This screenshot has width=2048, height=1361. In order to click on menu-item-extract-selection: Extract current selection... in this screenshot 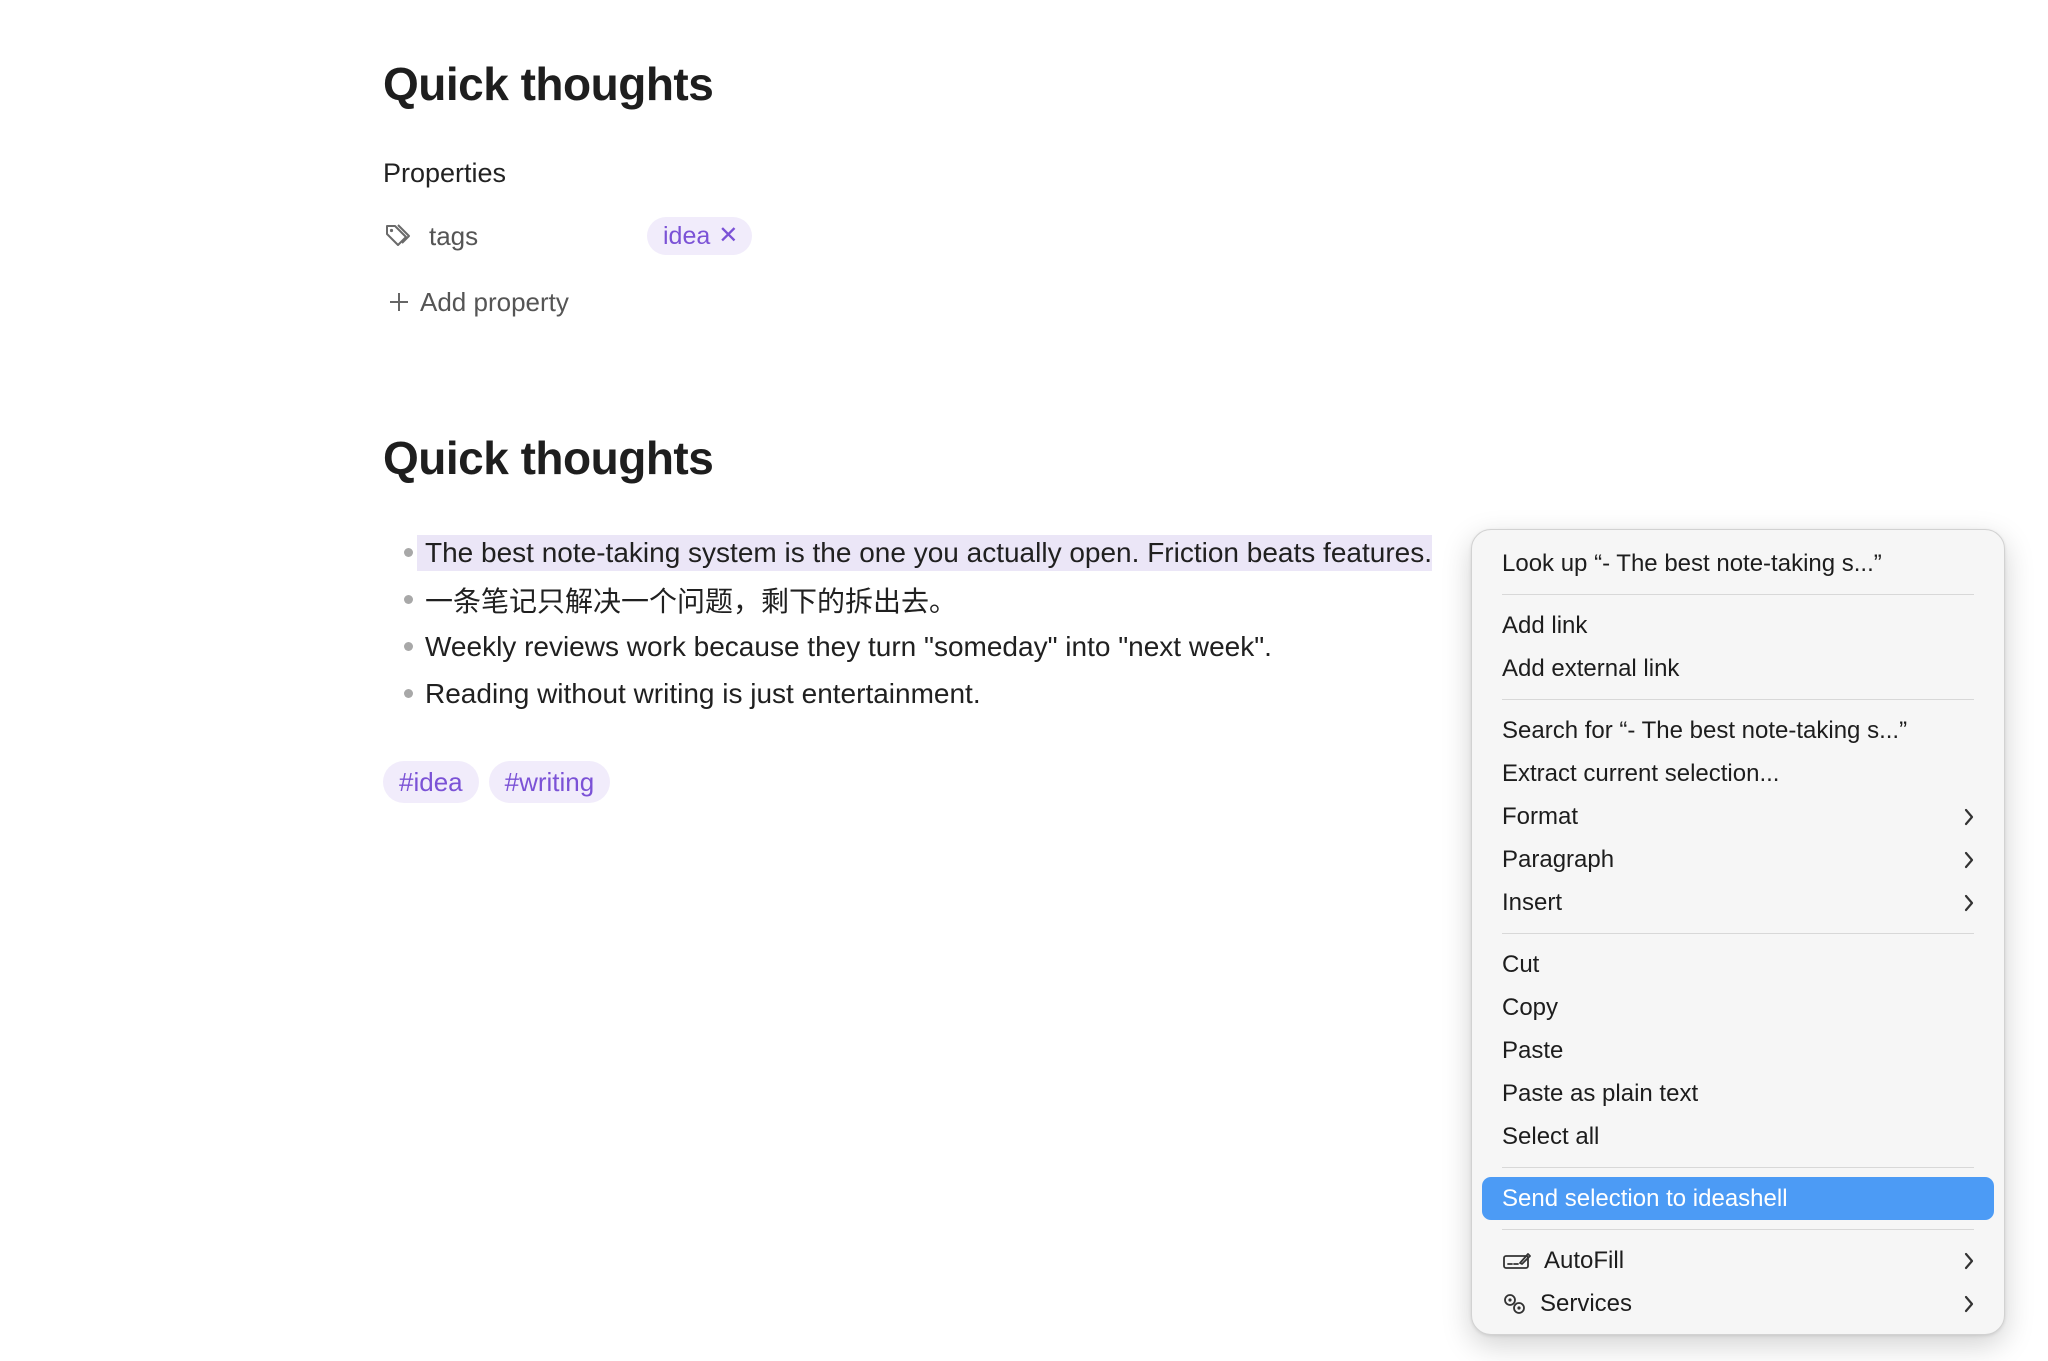, I will do `click(1738, 773)`.